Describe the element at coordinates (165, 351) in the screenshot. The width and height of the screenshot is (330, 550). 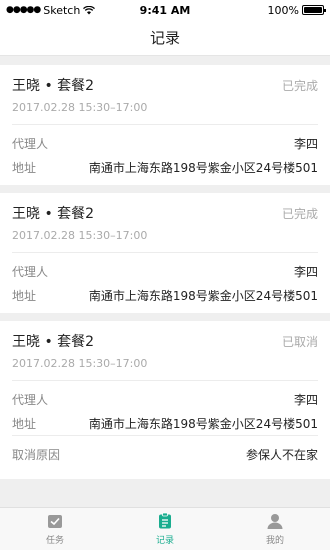
I see `record-header: 王晓 • 套餐2 已取消 2017.02.28 15:30–17:00` at that location.